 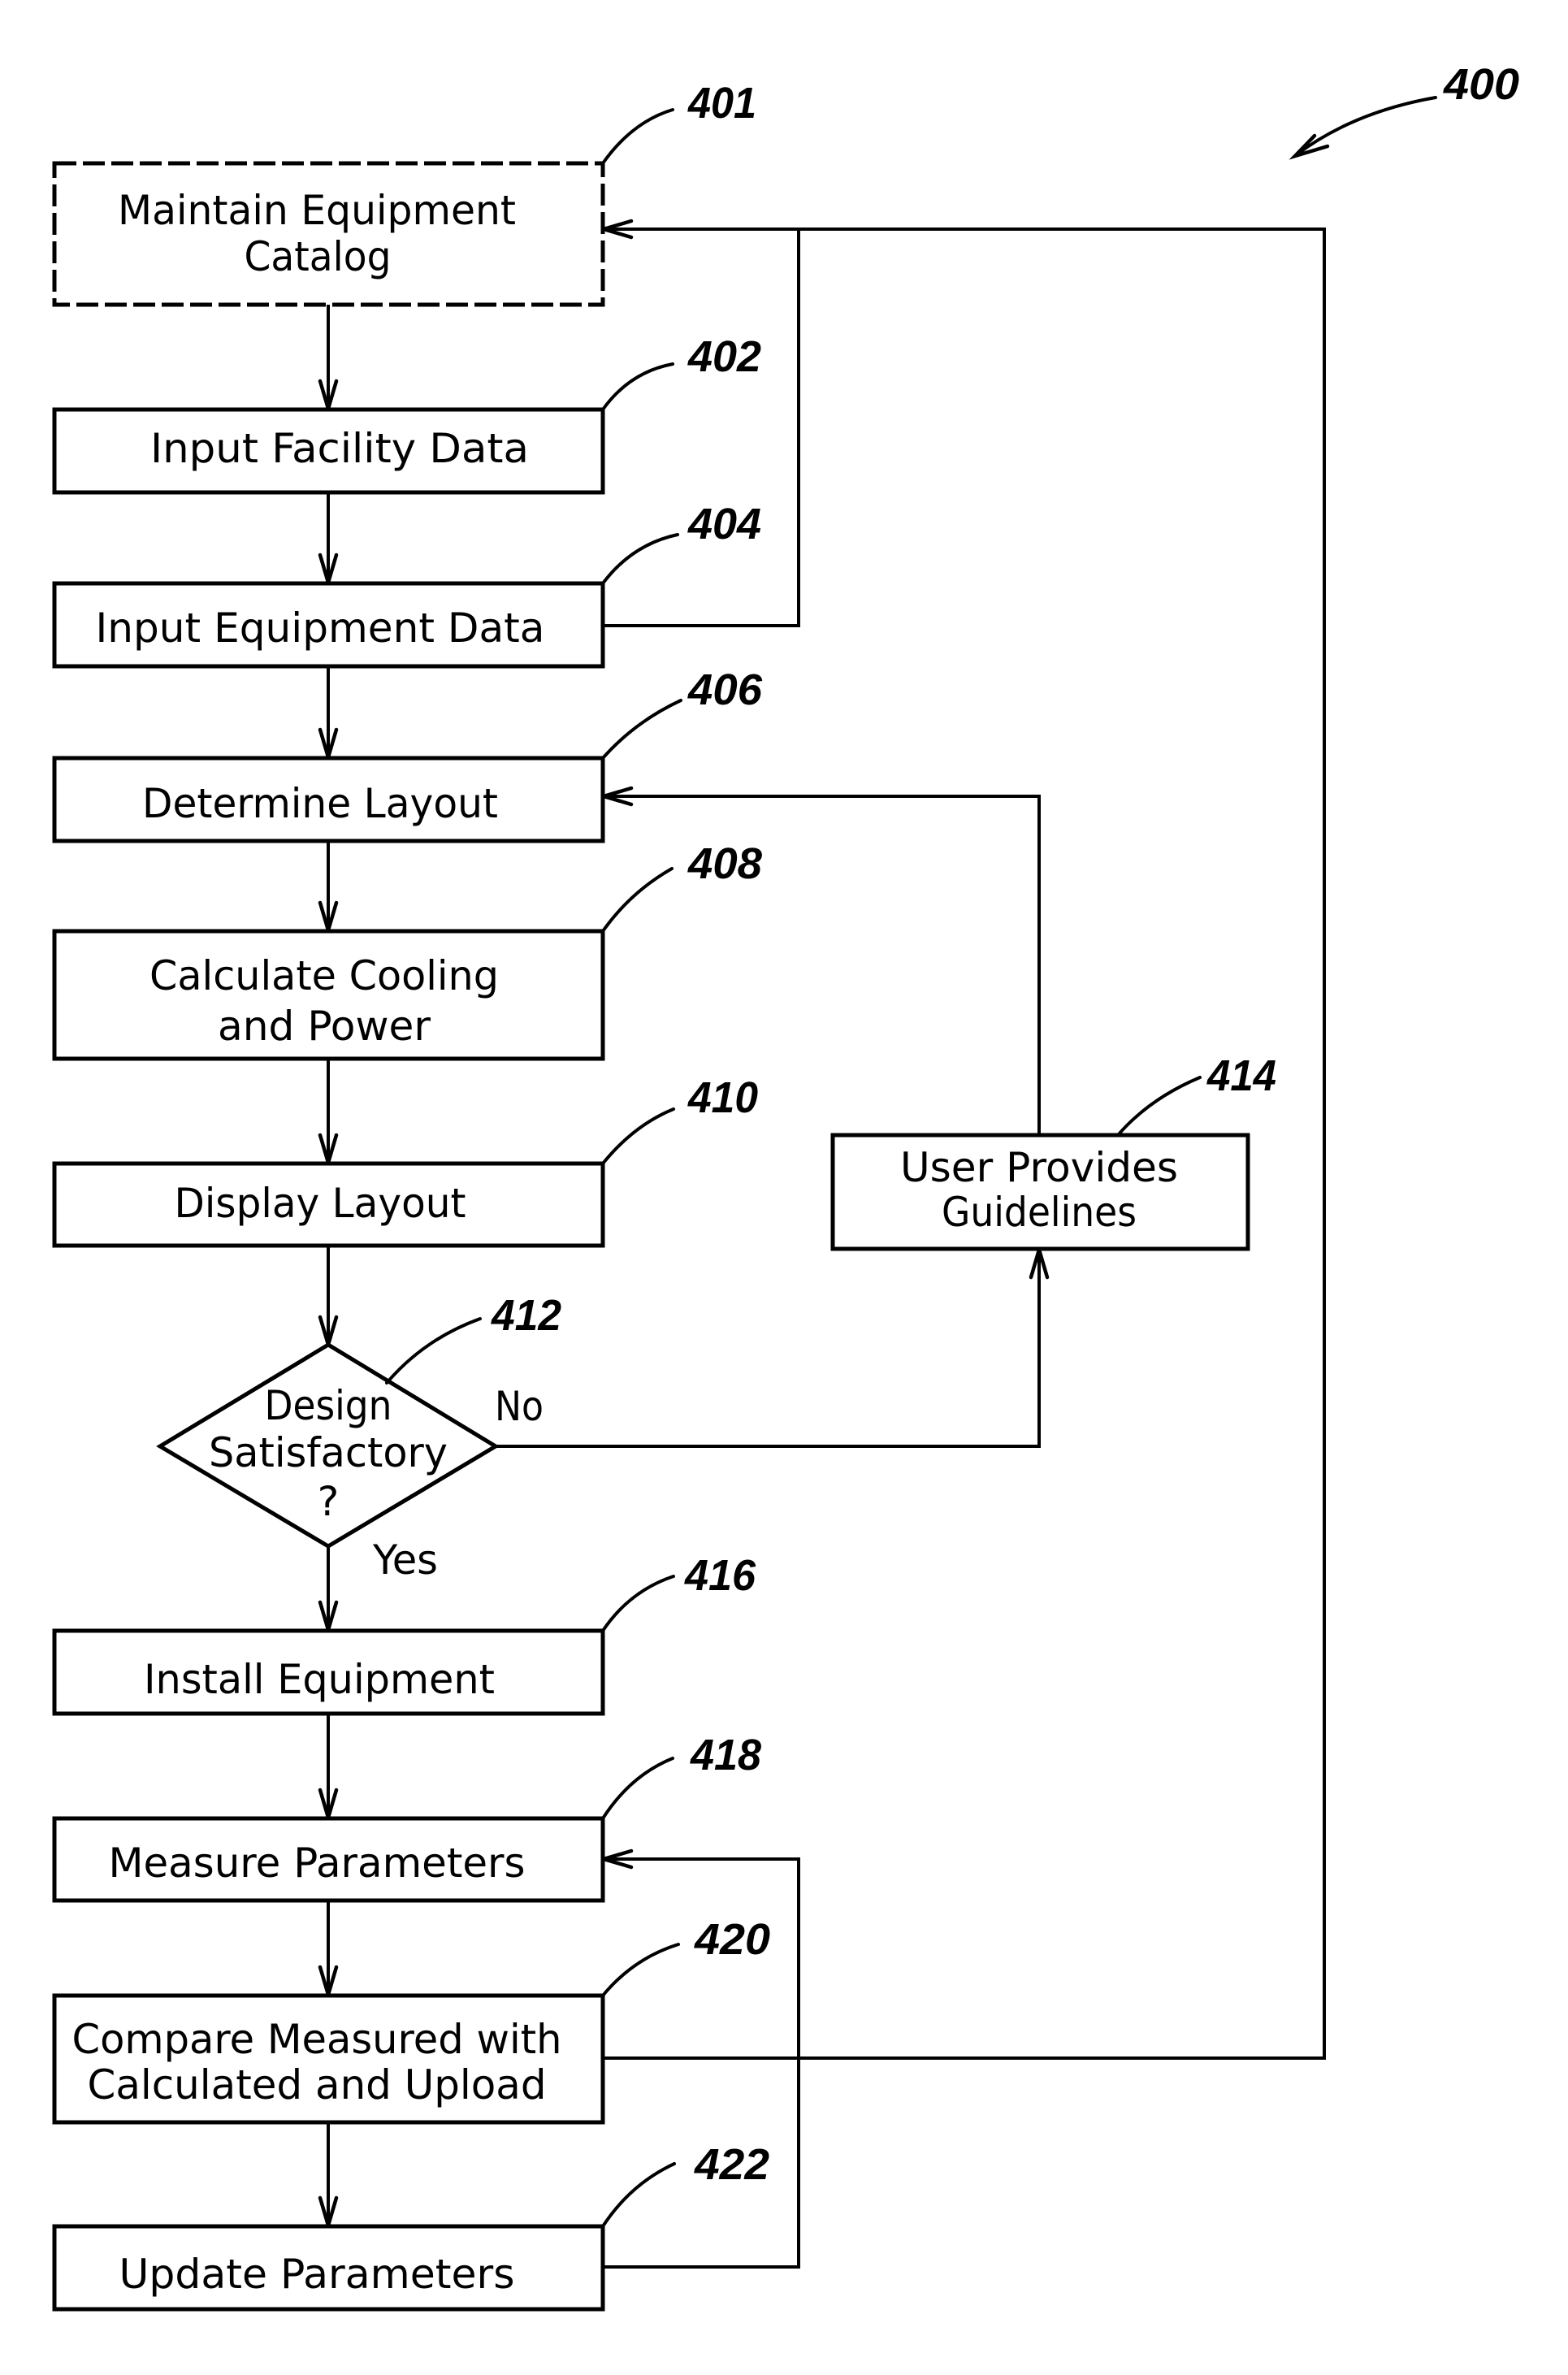 I want to click on ref-404: 404, so click(x=724, y=524).